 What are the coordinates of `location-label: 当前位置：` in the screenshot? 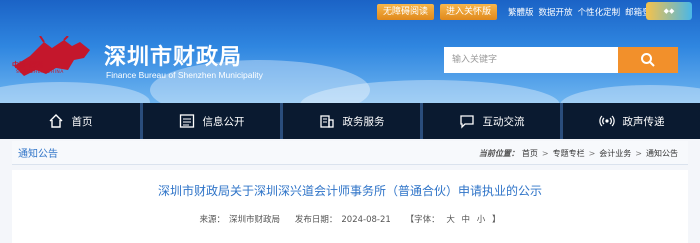 It's located at (498, 153).